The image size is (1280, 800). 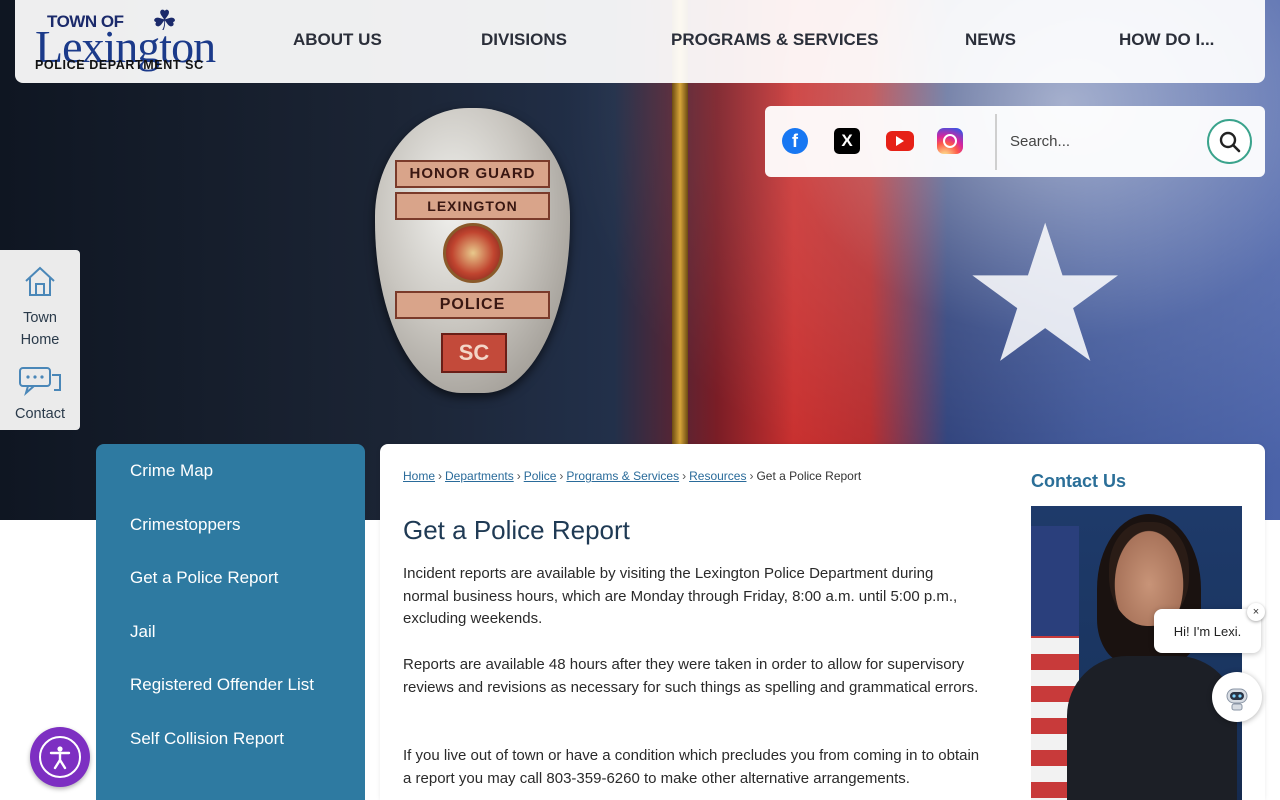 What do you see at coordinates (40, 307) in the screenshot?
I see `town-home-link: Town Home` at bounding box center [40, 307].